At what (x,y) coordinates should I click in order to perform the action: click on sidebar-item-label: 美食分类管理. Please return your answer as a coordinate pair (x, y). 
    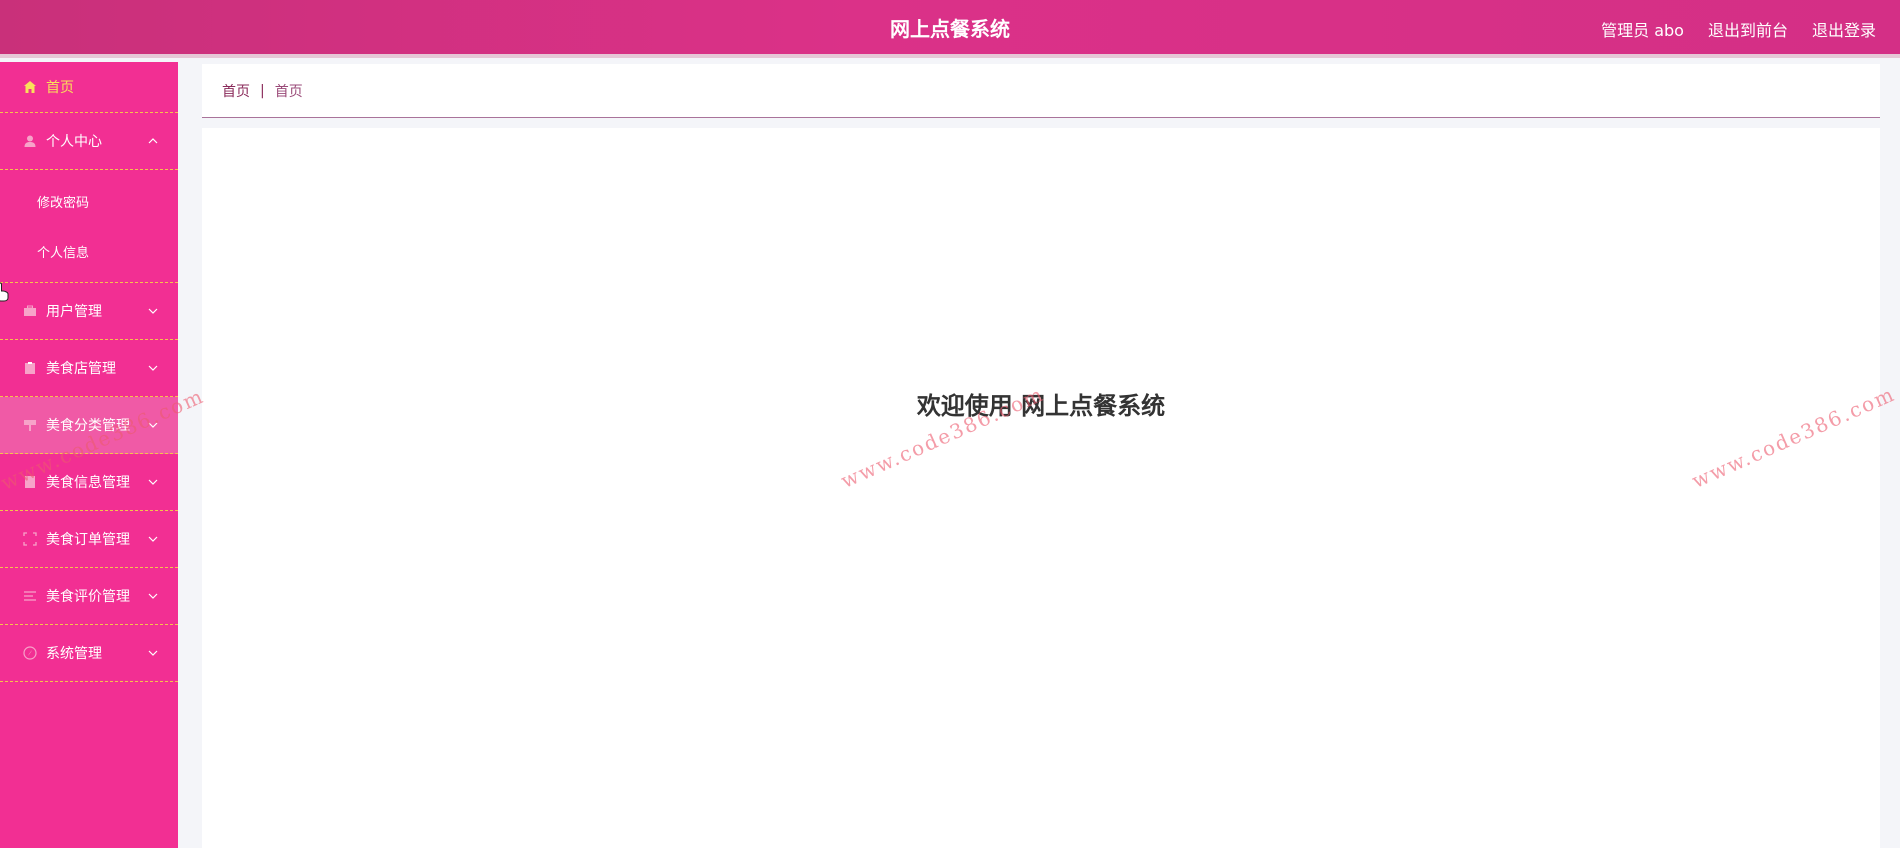
    Looking at the image, I should click on (88, 426).